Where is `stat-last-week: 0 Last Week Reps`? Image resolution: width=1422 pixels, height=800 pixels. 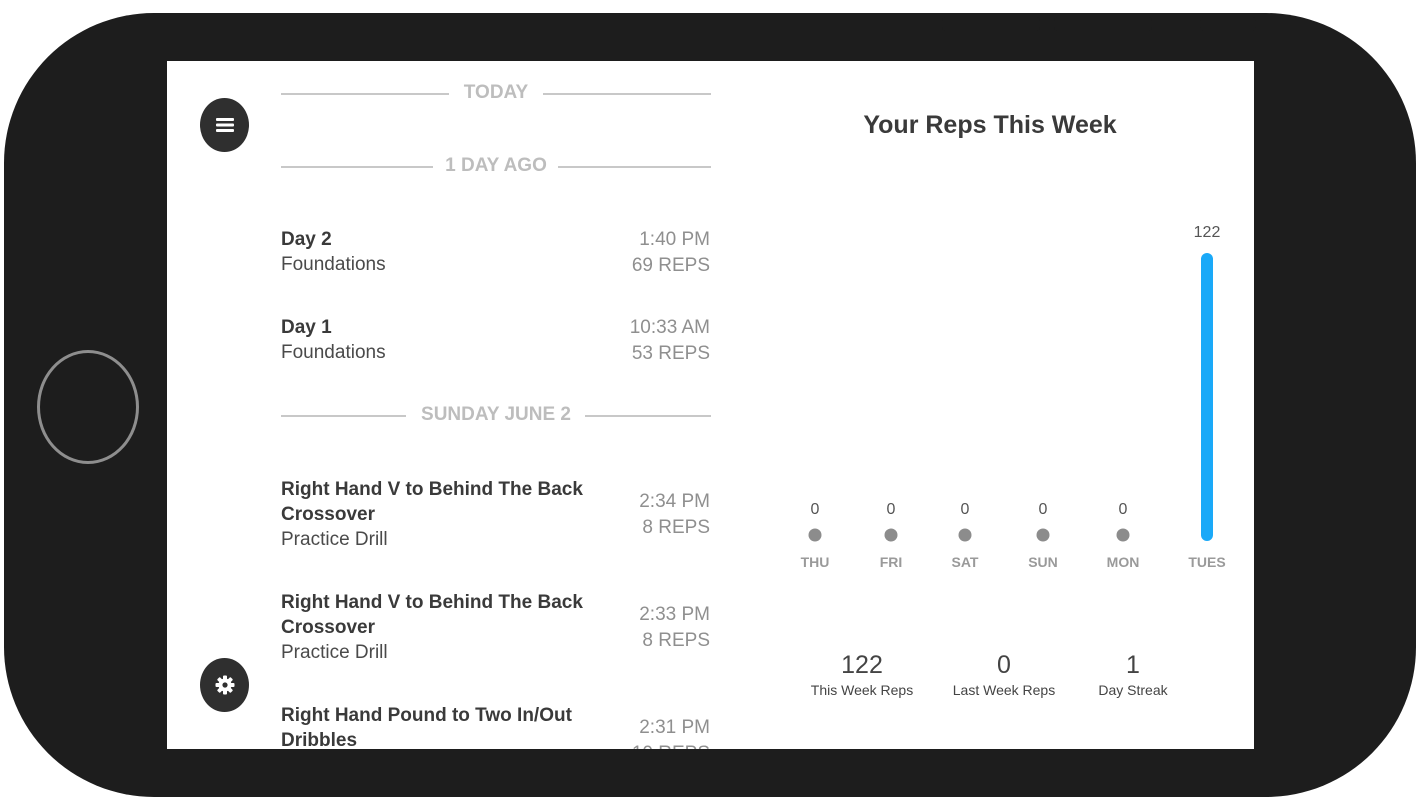
stat-last-week: 0 Last Week Reps is located at coordinates (1004, 675).